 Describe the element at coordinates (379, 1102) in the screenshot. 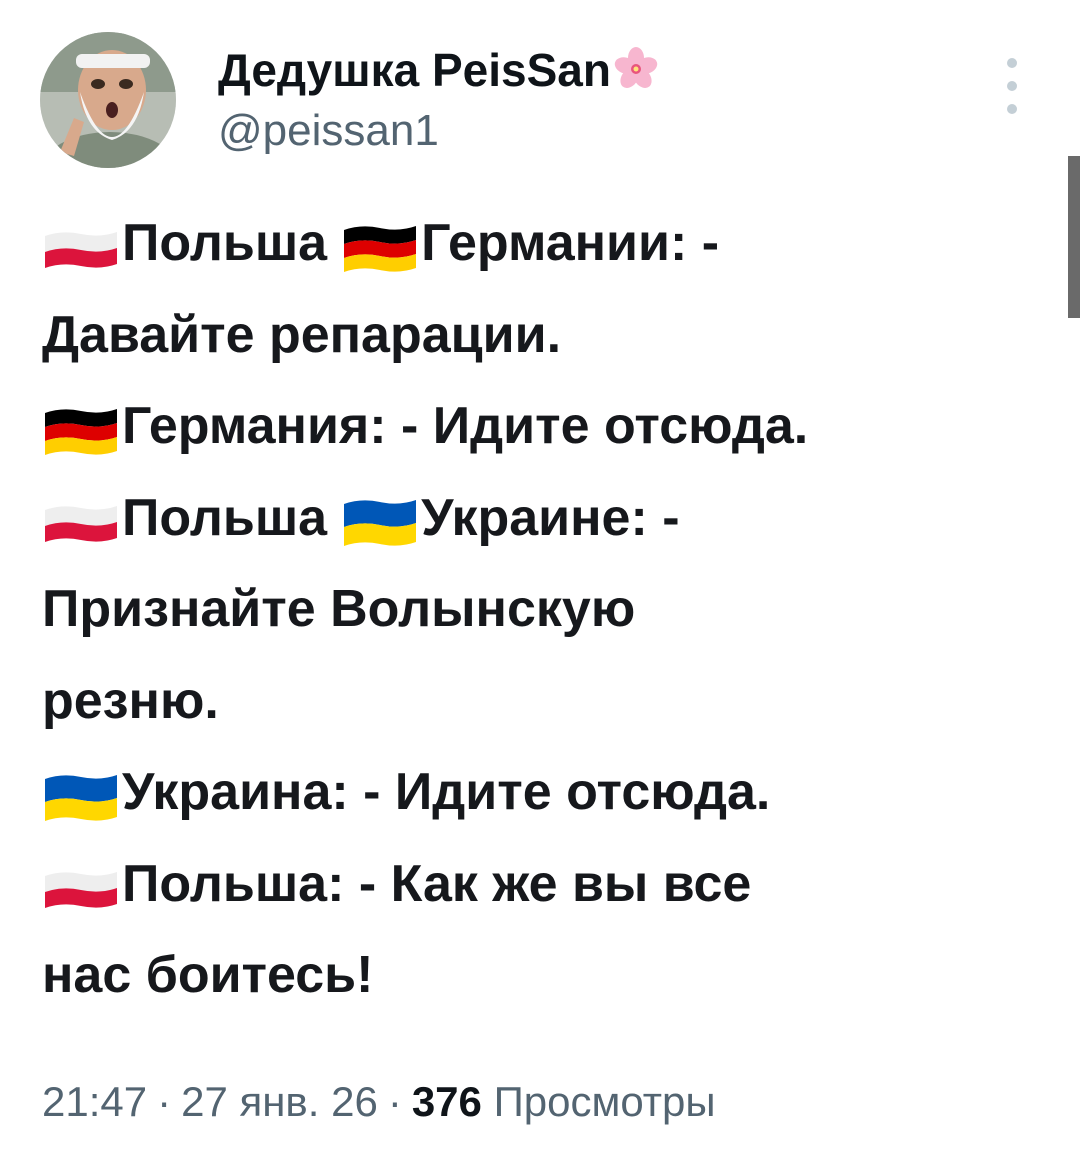

I see `tweet-metadata: 21:47 · 27 янв. 26 · 376 Просмотры` at that location.